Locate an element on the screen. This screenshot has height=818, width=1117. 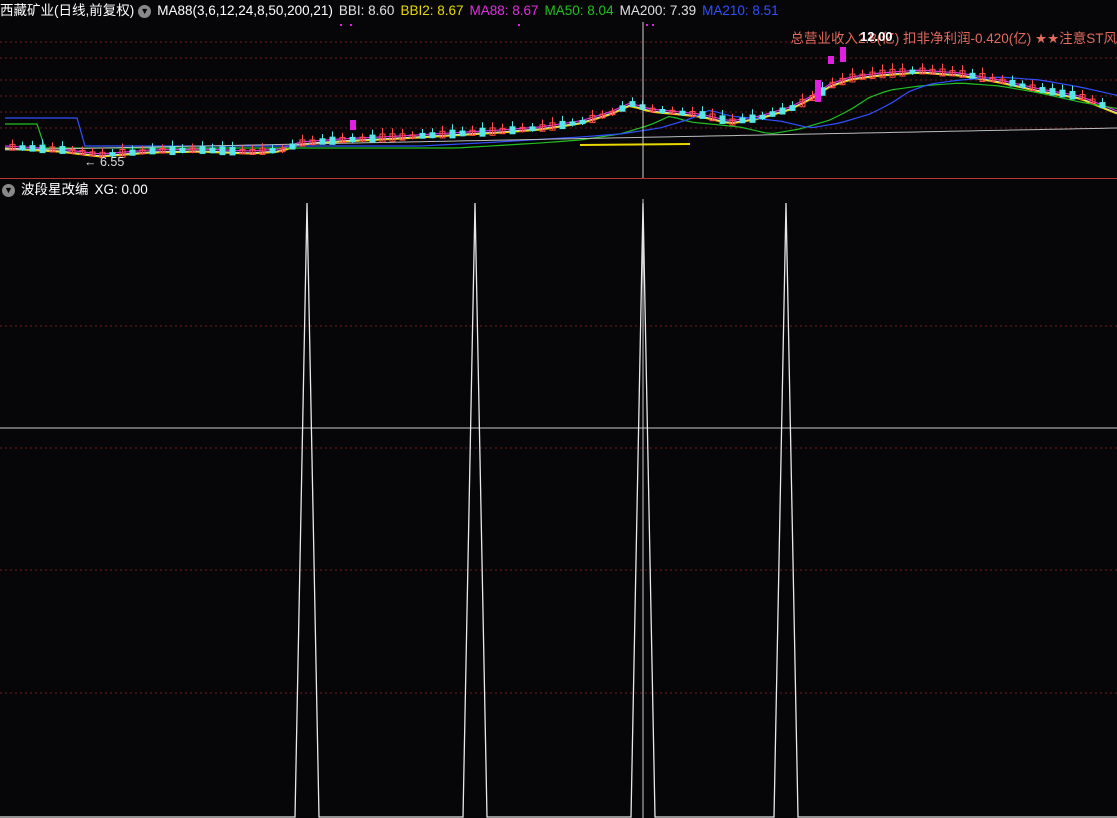
bbi-line is located at coordinates (560, 114).